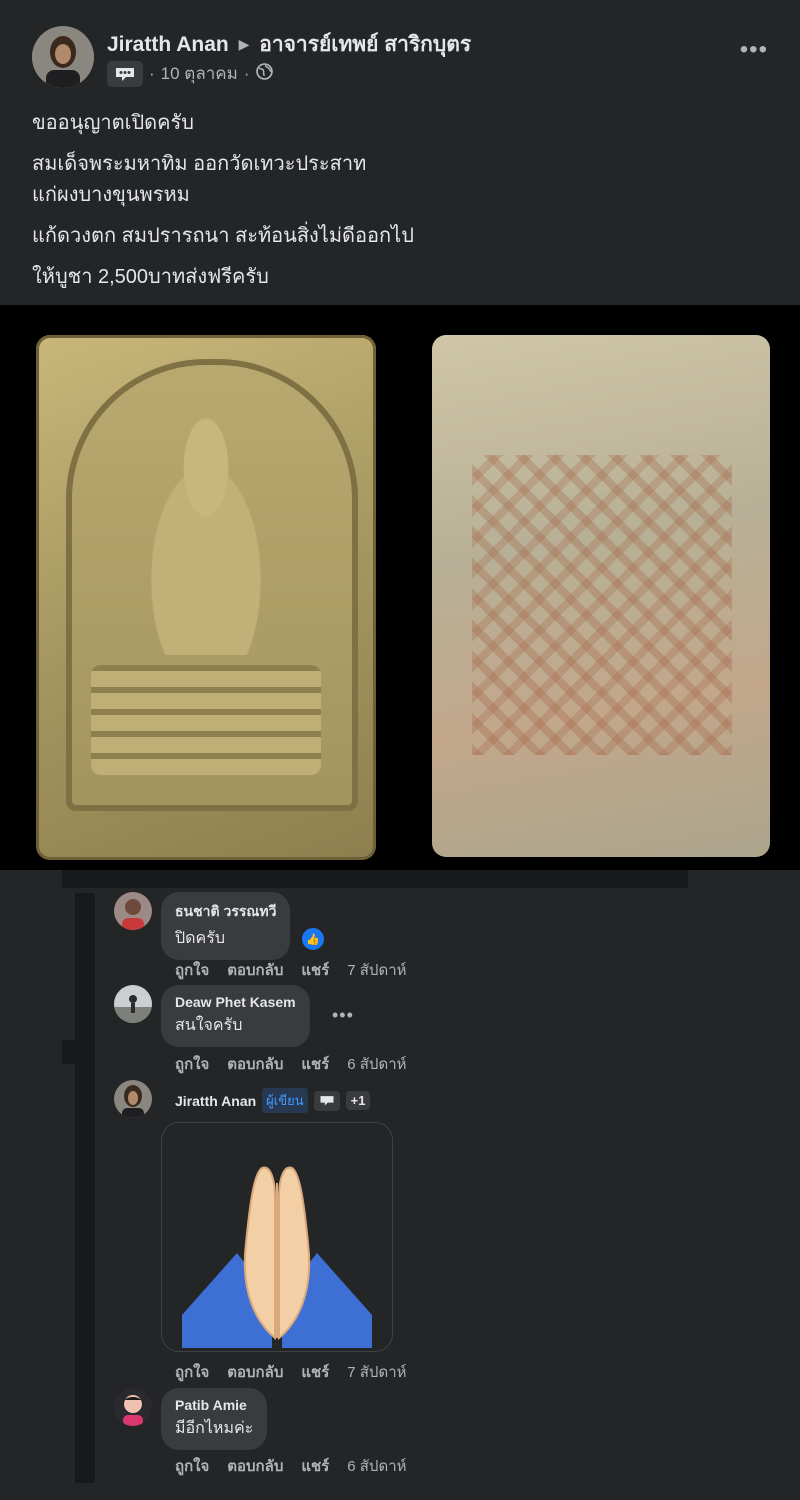 This screenshot has width=800, height=1500. What do you see at coordinates (223, 236) in the screenshot?
I see `post-line: แก้ดวงตก สมปรารถนา สะท้อนสิ่งไม่ดีออกไป` at bounding box center [223, 236].